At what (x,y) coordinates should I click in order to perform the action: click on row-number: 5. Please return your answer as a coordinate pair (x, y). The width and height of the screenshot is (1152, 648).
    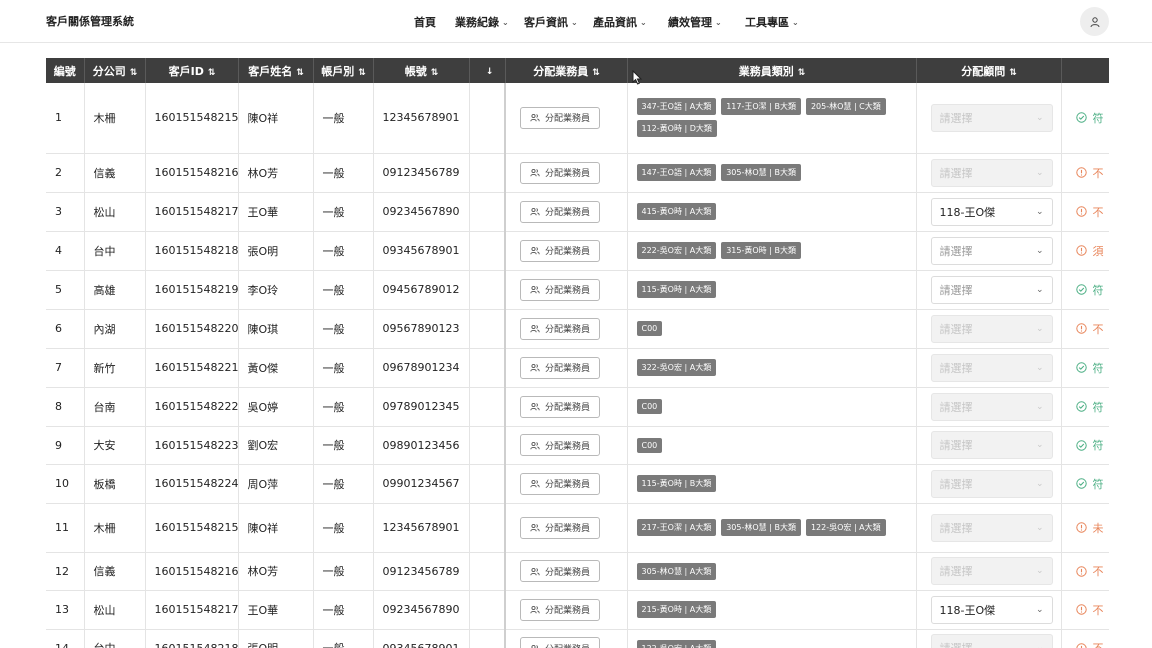
    Looking at the image, I should click on (65, 290).